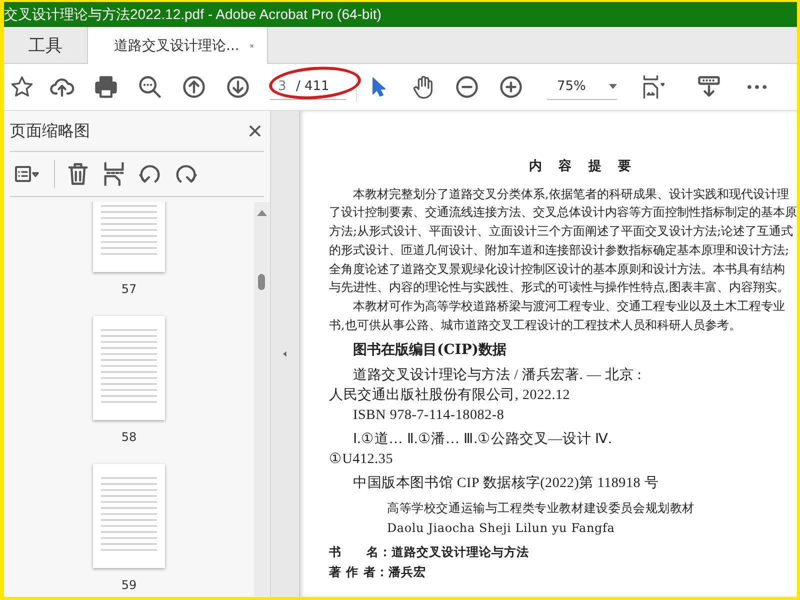  I want to click on scrollbar, so click(262, 399).